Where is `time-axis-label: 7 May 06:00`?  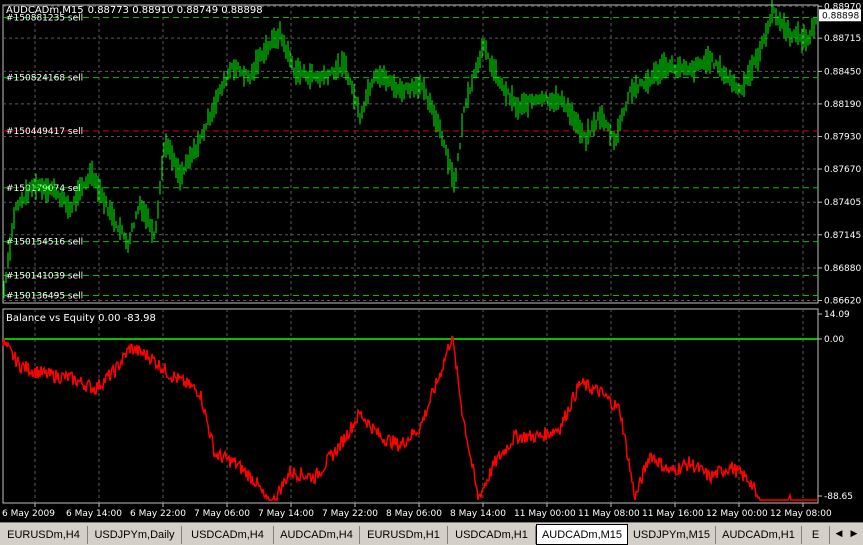 time-axis-label: 7 May 06:00 is located at coordinates (222, 514).